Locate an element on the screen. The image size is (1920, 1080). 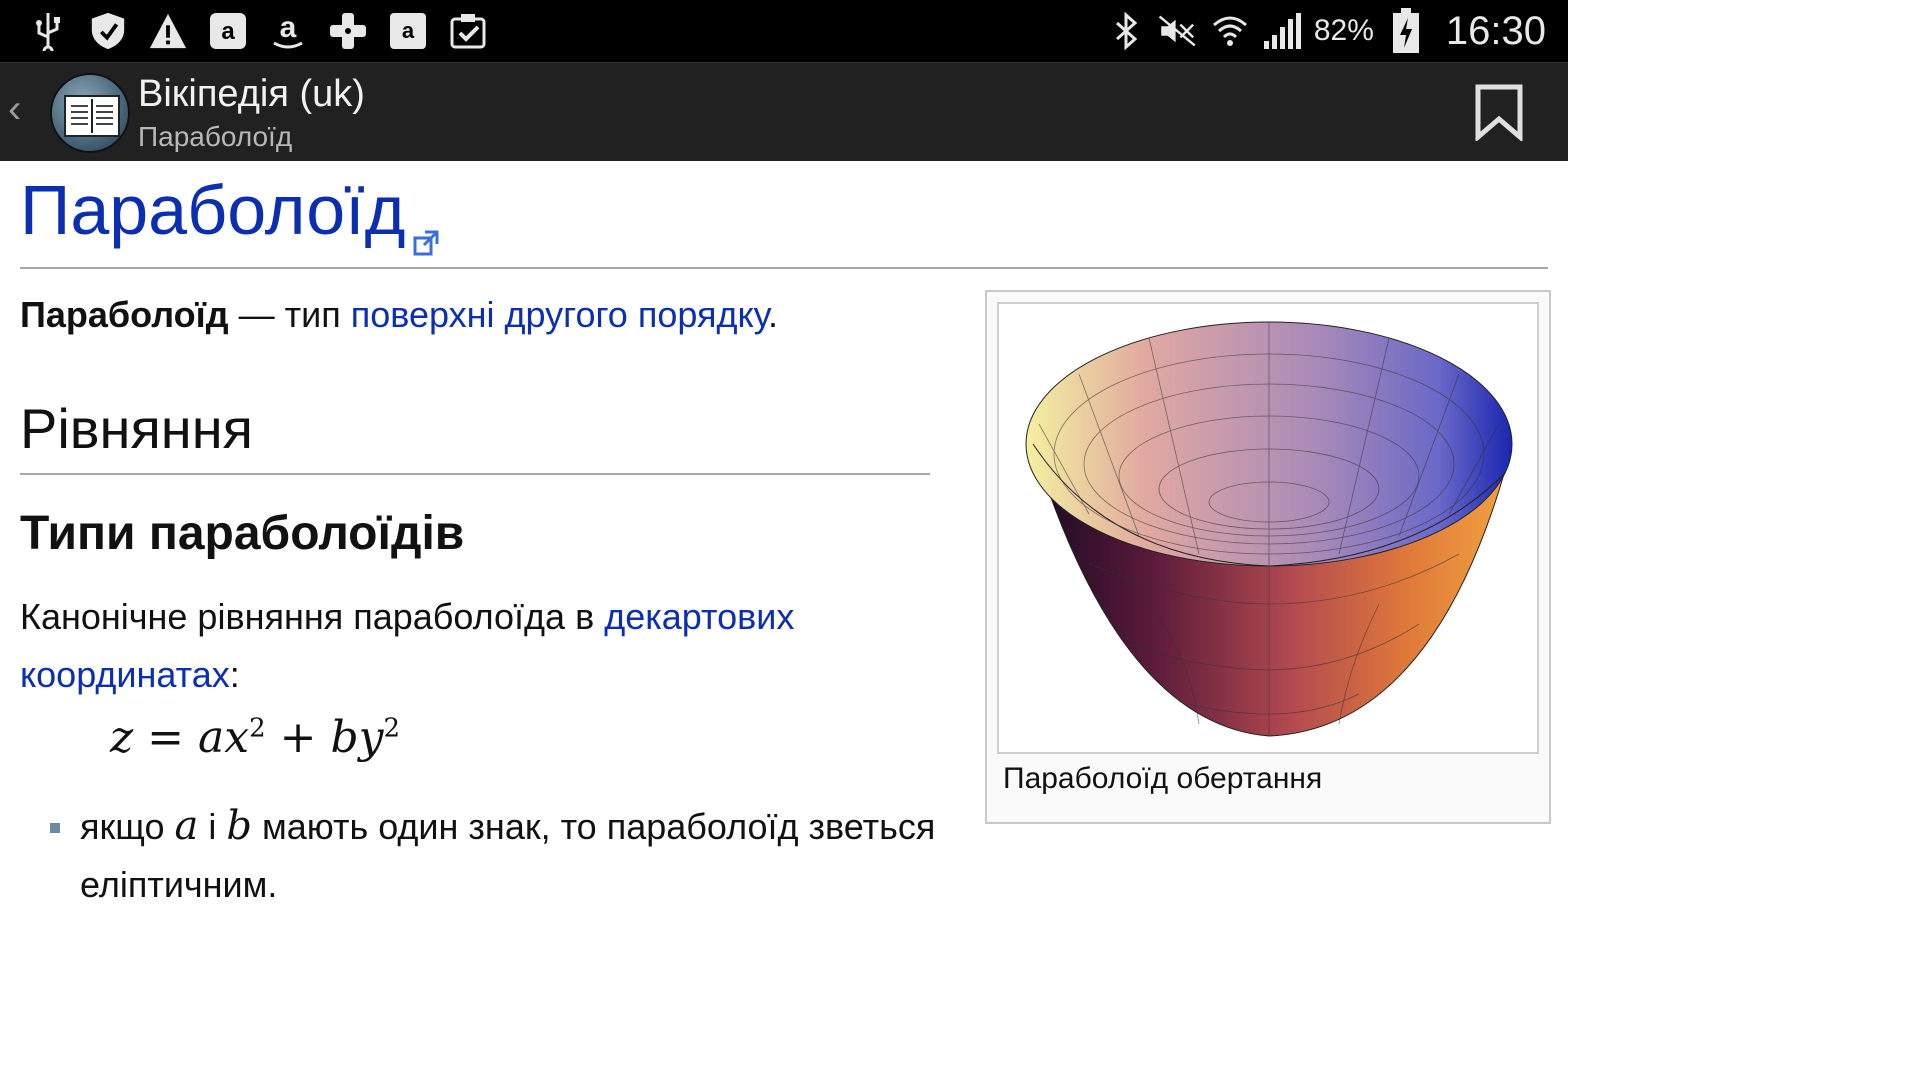
app-title: Вікіпедія (uk) is located at coordinates (251, 94).